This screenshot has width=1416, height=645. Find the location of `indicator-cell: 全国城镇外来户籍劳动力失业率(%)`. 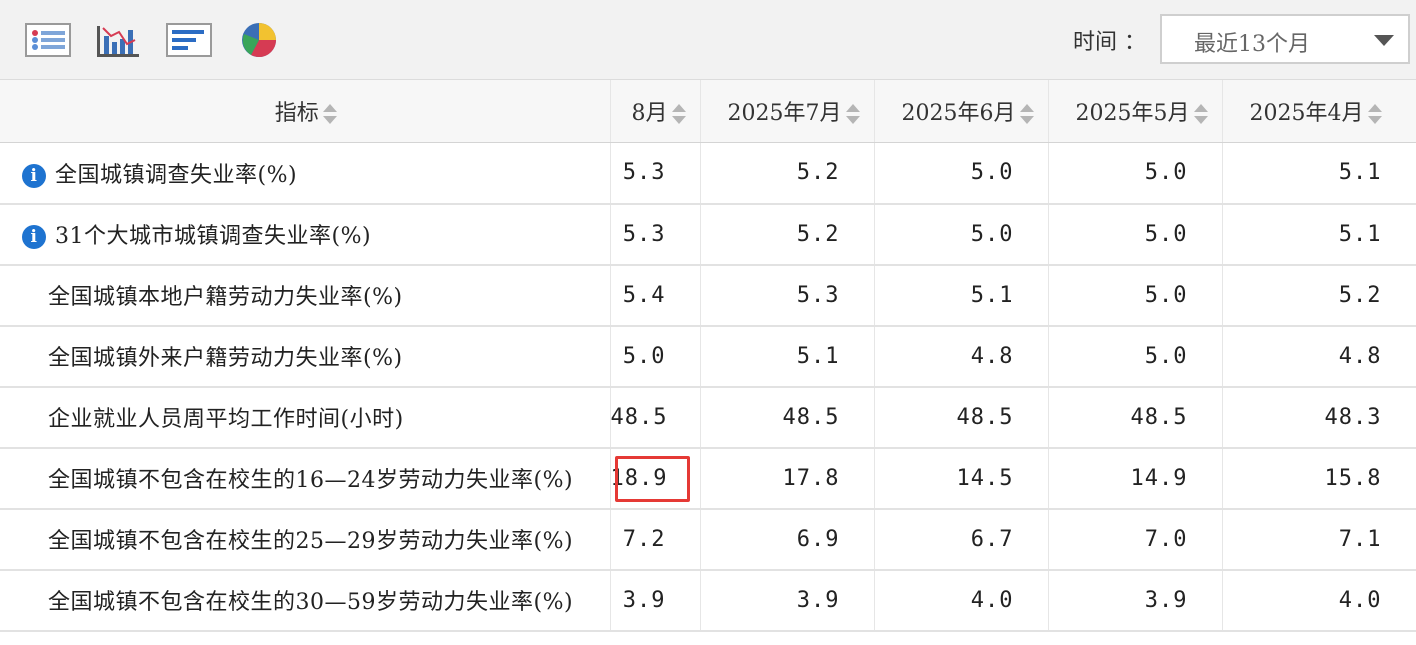

indicator-cell: 全国城镇外来户籍劳动力失业率(%) is located at coordinates (305, 356).